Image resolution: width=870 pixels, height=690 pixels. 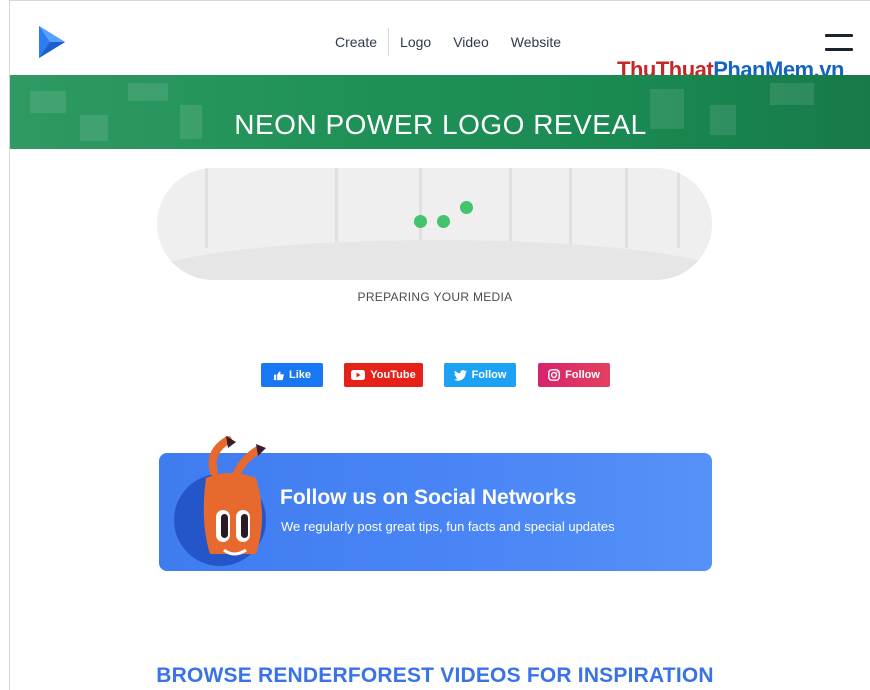 I want to click on mascot-illustration, so click(x=220, y=501).